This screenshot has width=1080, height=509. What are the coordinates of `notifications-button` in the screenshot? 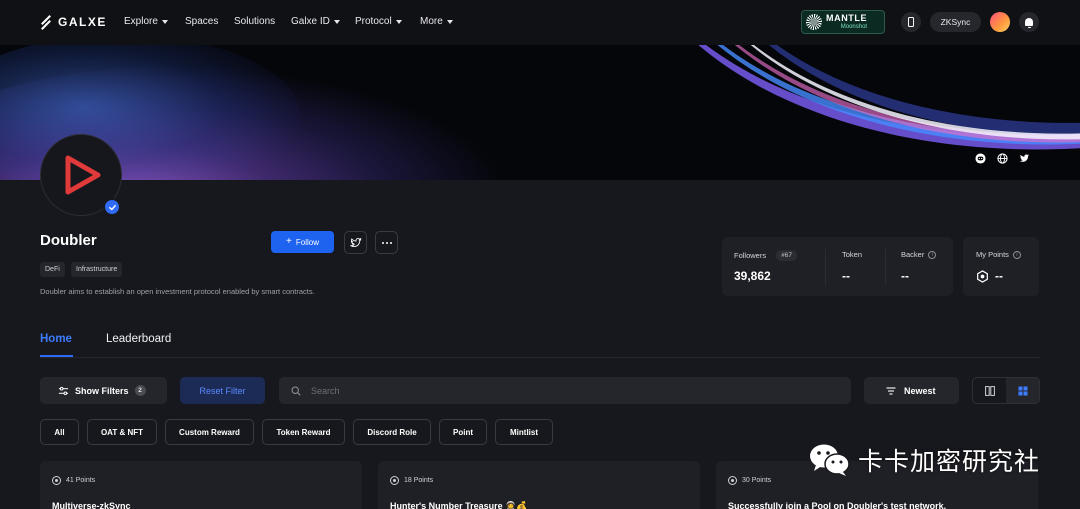 It's located at (1029, 22).